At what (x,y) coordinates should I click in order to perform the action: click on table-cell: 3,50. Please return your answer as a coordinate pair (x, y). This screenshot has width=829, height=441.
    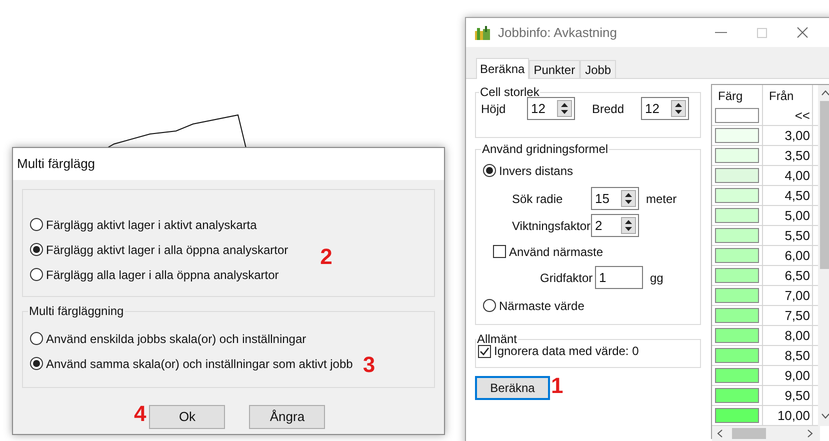
    Looking at the image, I should click on (788, 155).